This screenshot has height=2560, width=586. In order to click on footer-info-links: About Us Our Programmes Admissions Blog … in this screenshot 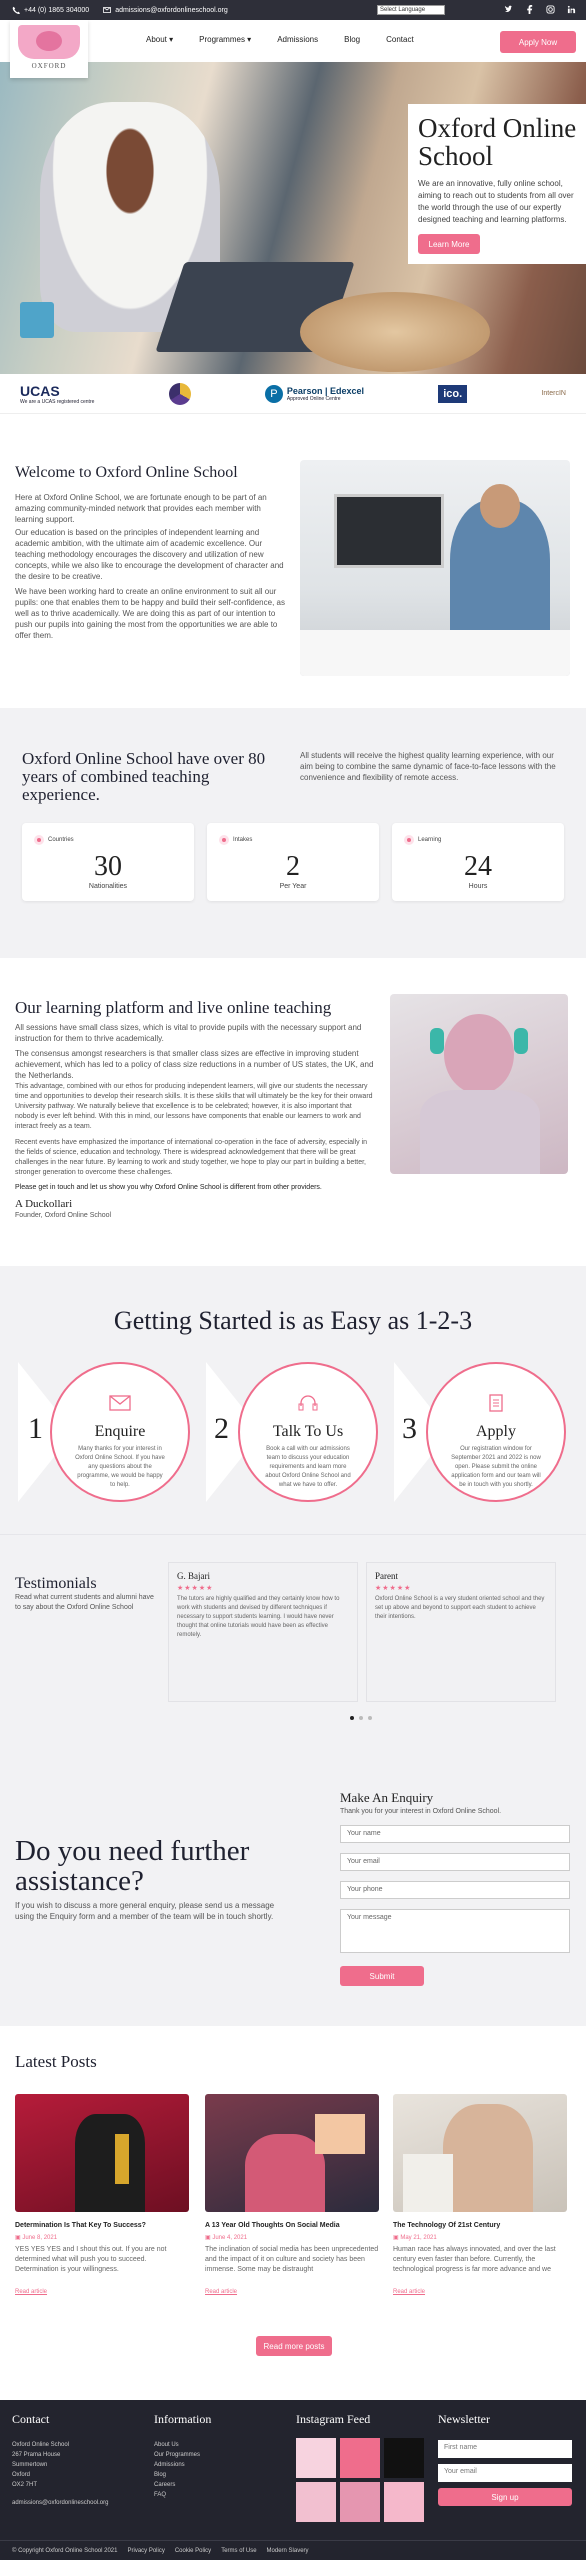, I will do `click(177, 2470)`.